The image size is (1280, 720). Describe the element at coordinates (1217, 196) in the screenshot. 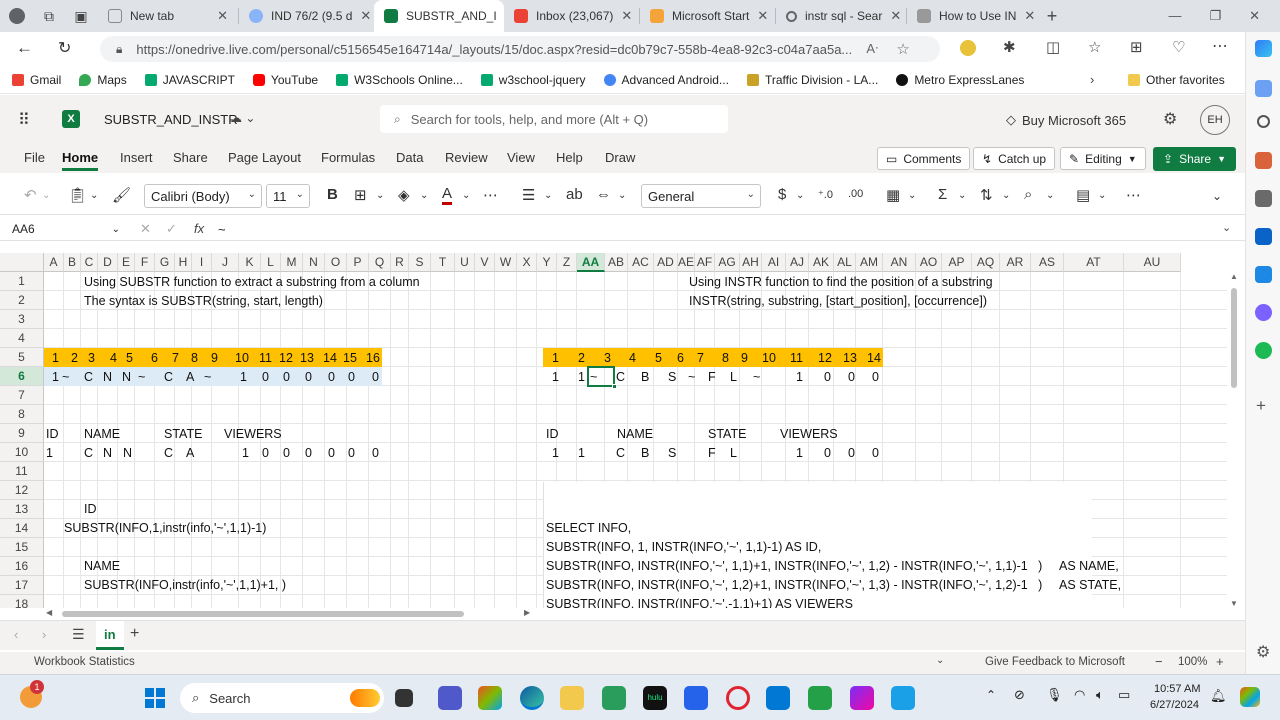

I see `expand-ribbon-icon: ⌄` at that location.